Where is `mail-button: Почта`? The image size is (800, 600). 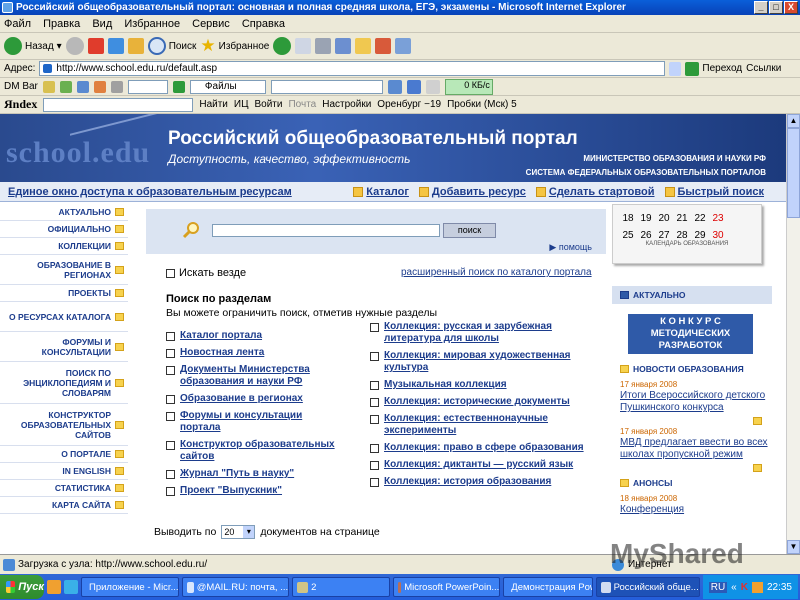 mail-button: Почта is located at coordinates (302, 104).